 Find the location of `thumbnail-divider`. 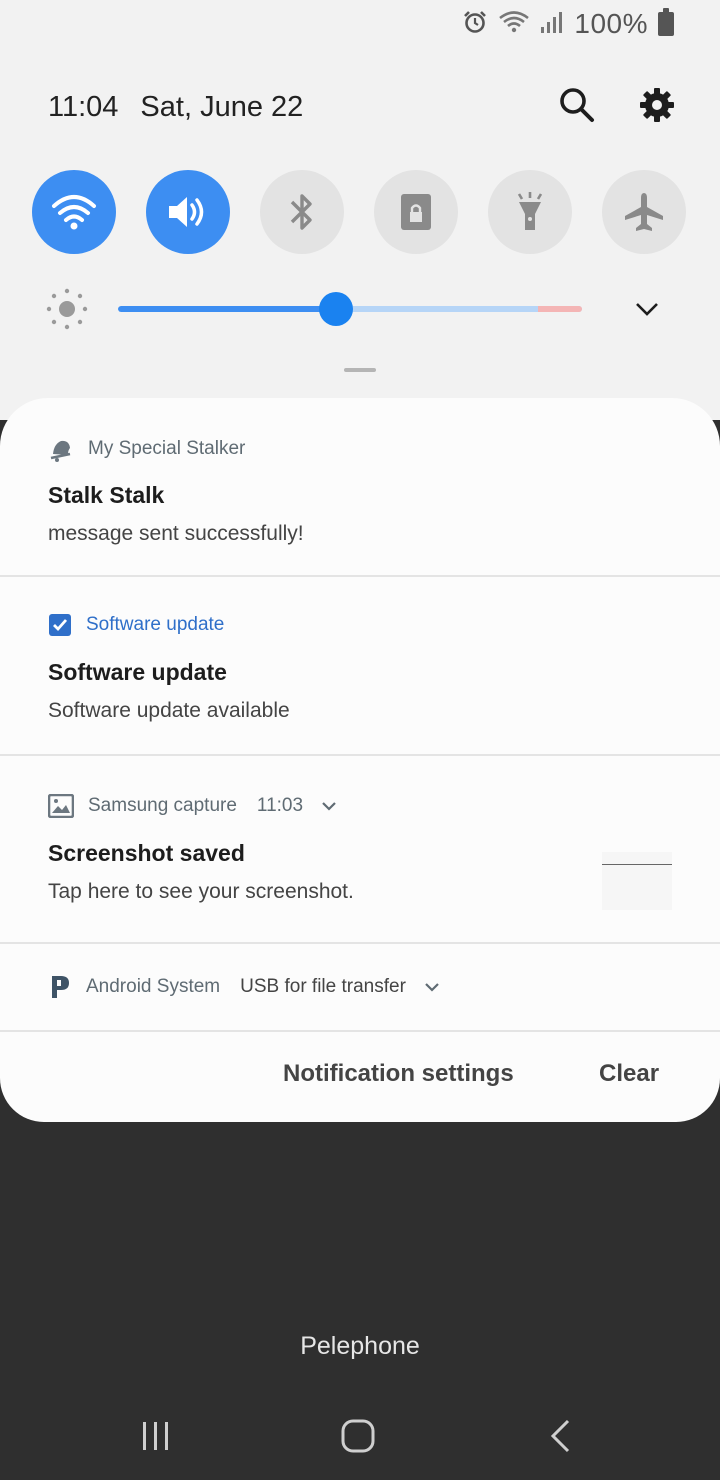

thumbnail-divider is located at coordinates (637, 864).